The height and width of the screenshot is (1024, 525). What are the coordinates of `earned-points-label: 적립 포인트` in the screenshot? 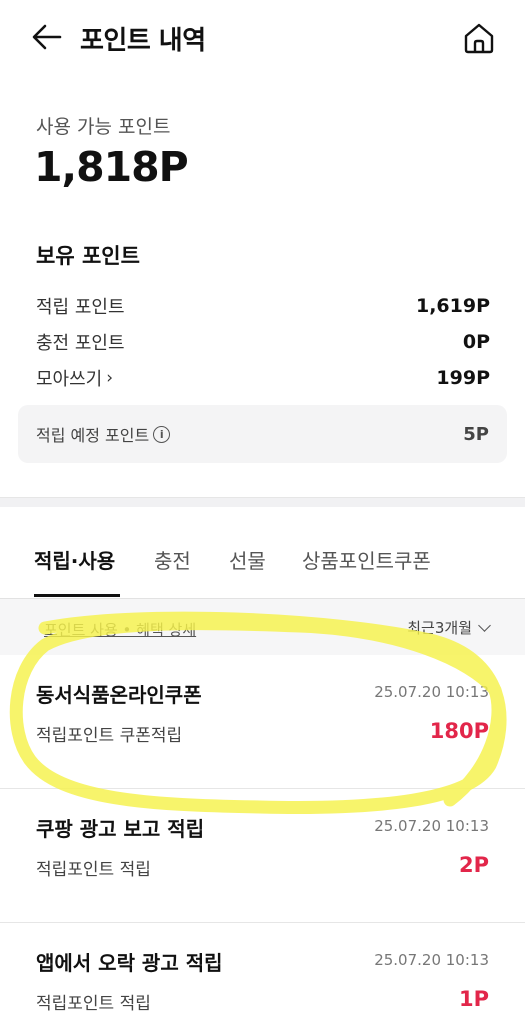 It's located at (80, 307).